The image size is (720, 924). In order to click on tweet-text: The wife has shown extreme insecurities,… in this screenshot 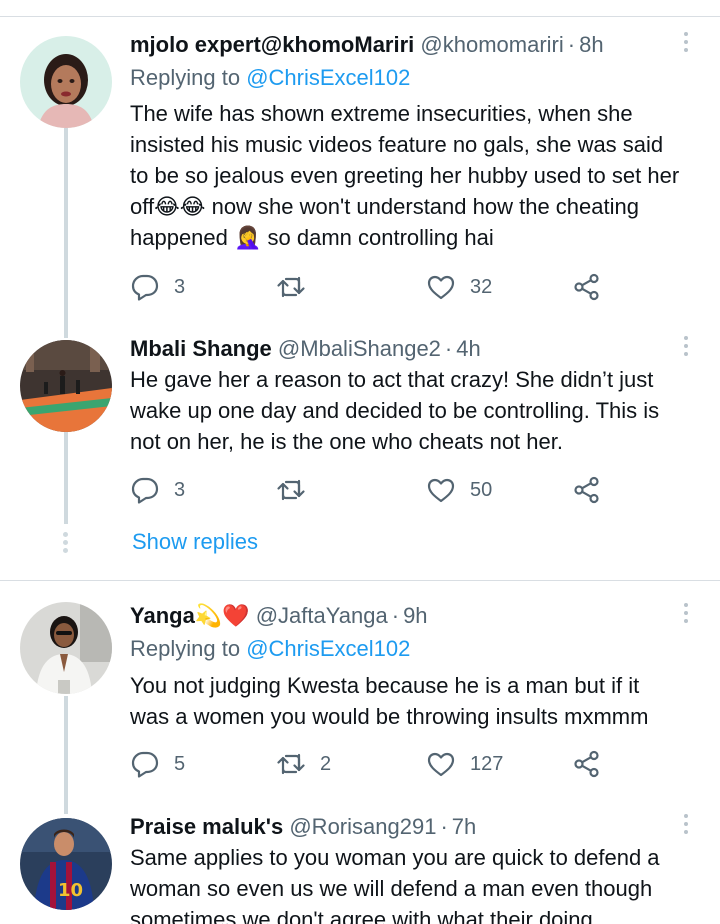, I will do `click(415, 175)`.